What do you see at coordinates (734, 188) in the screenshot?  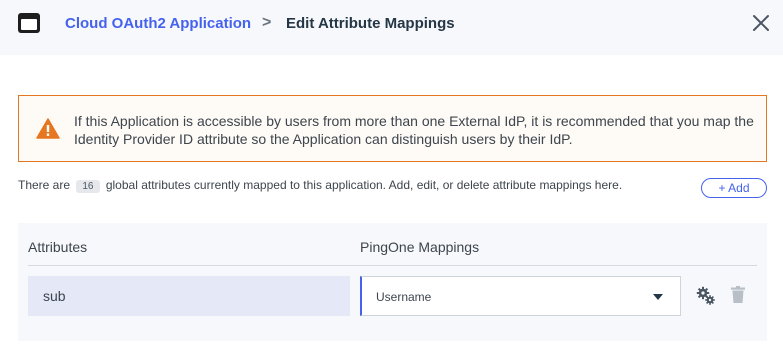 I see `add-mapping-button: + Add` at bounding box center [734, 188].